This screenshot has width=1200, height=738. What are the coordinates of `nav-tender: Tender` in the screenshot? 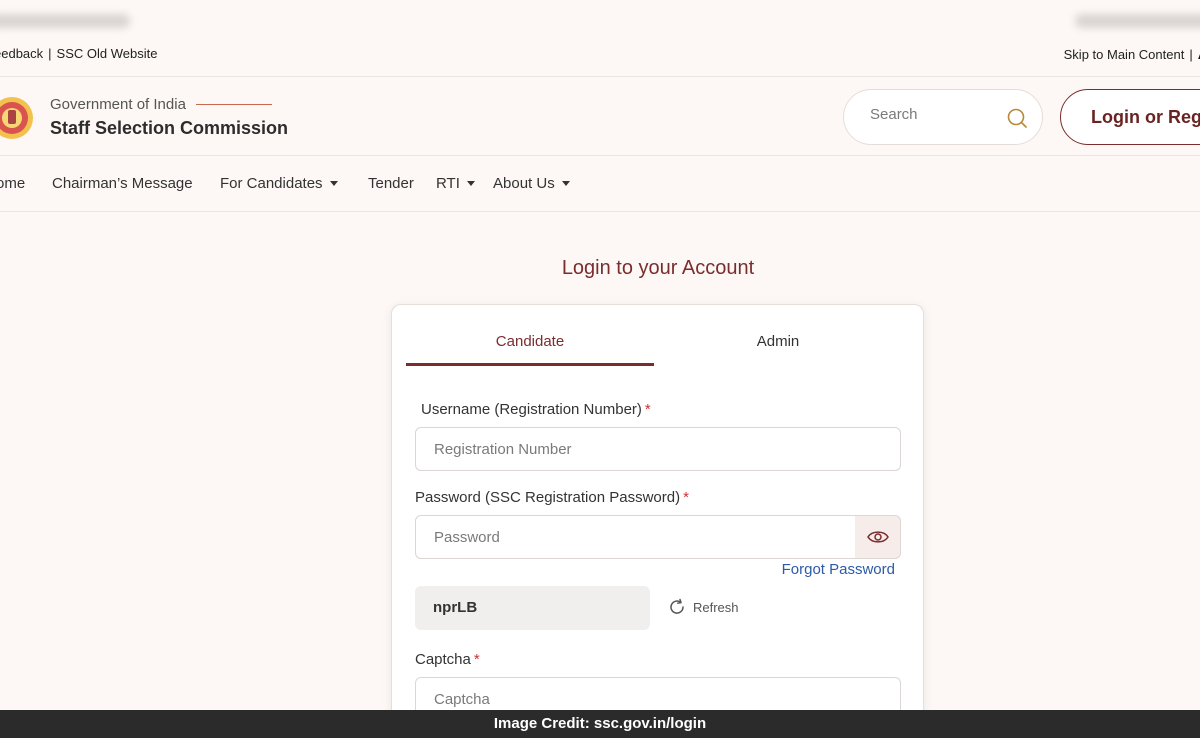 It's located at (391, 183).